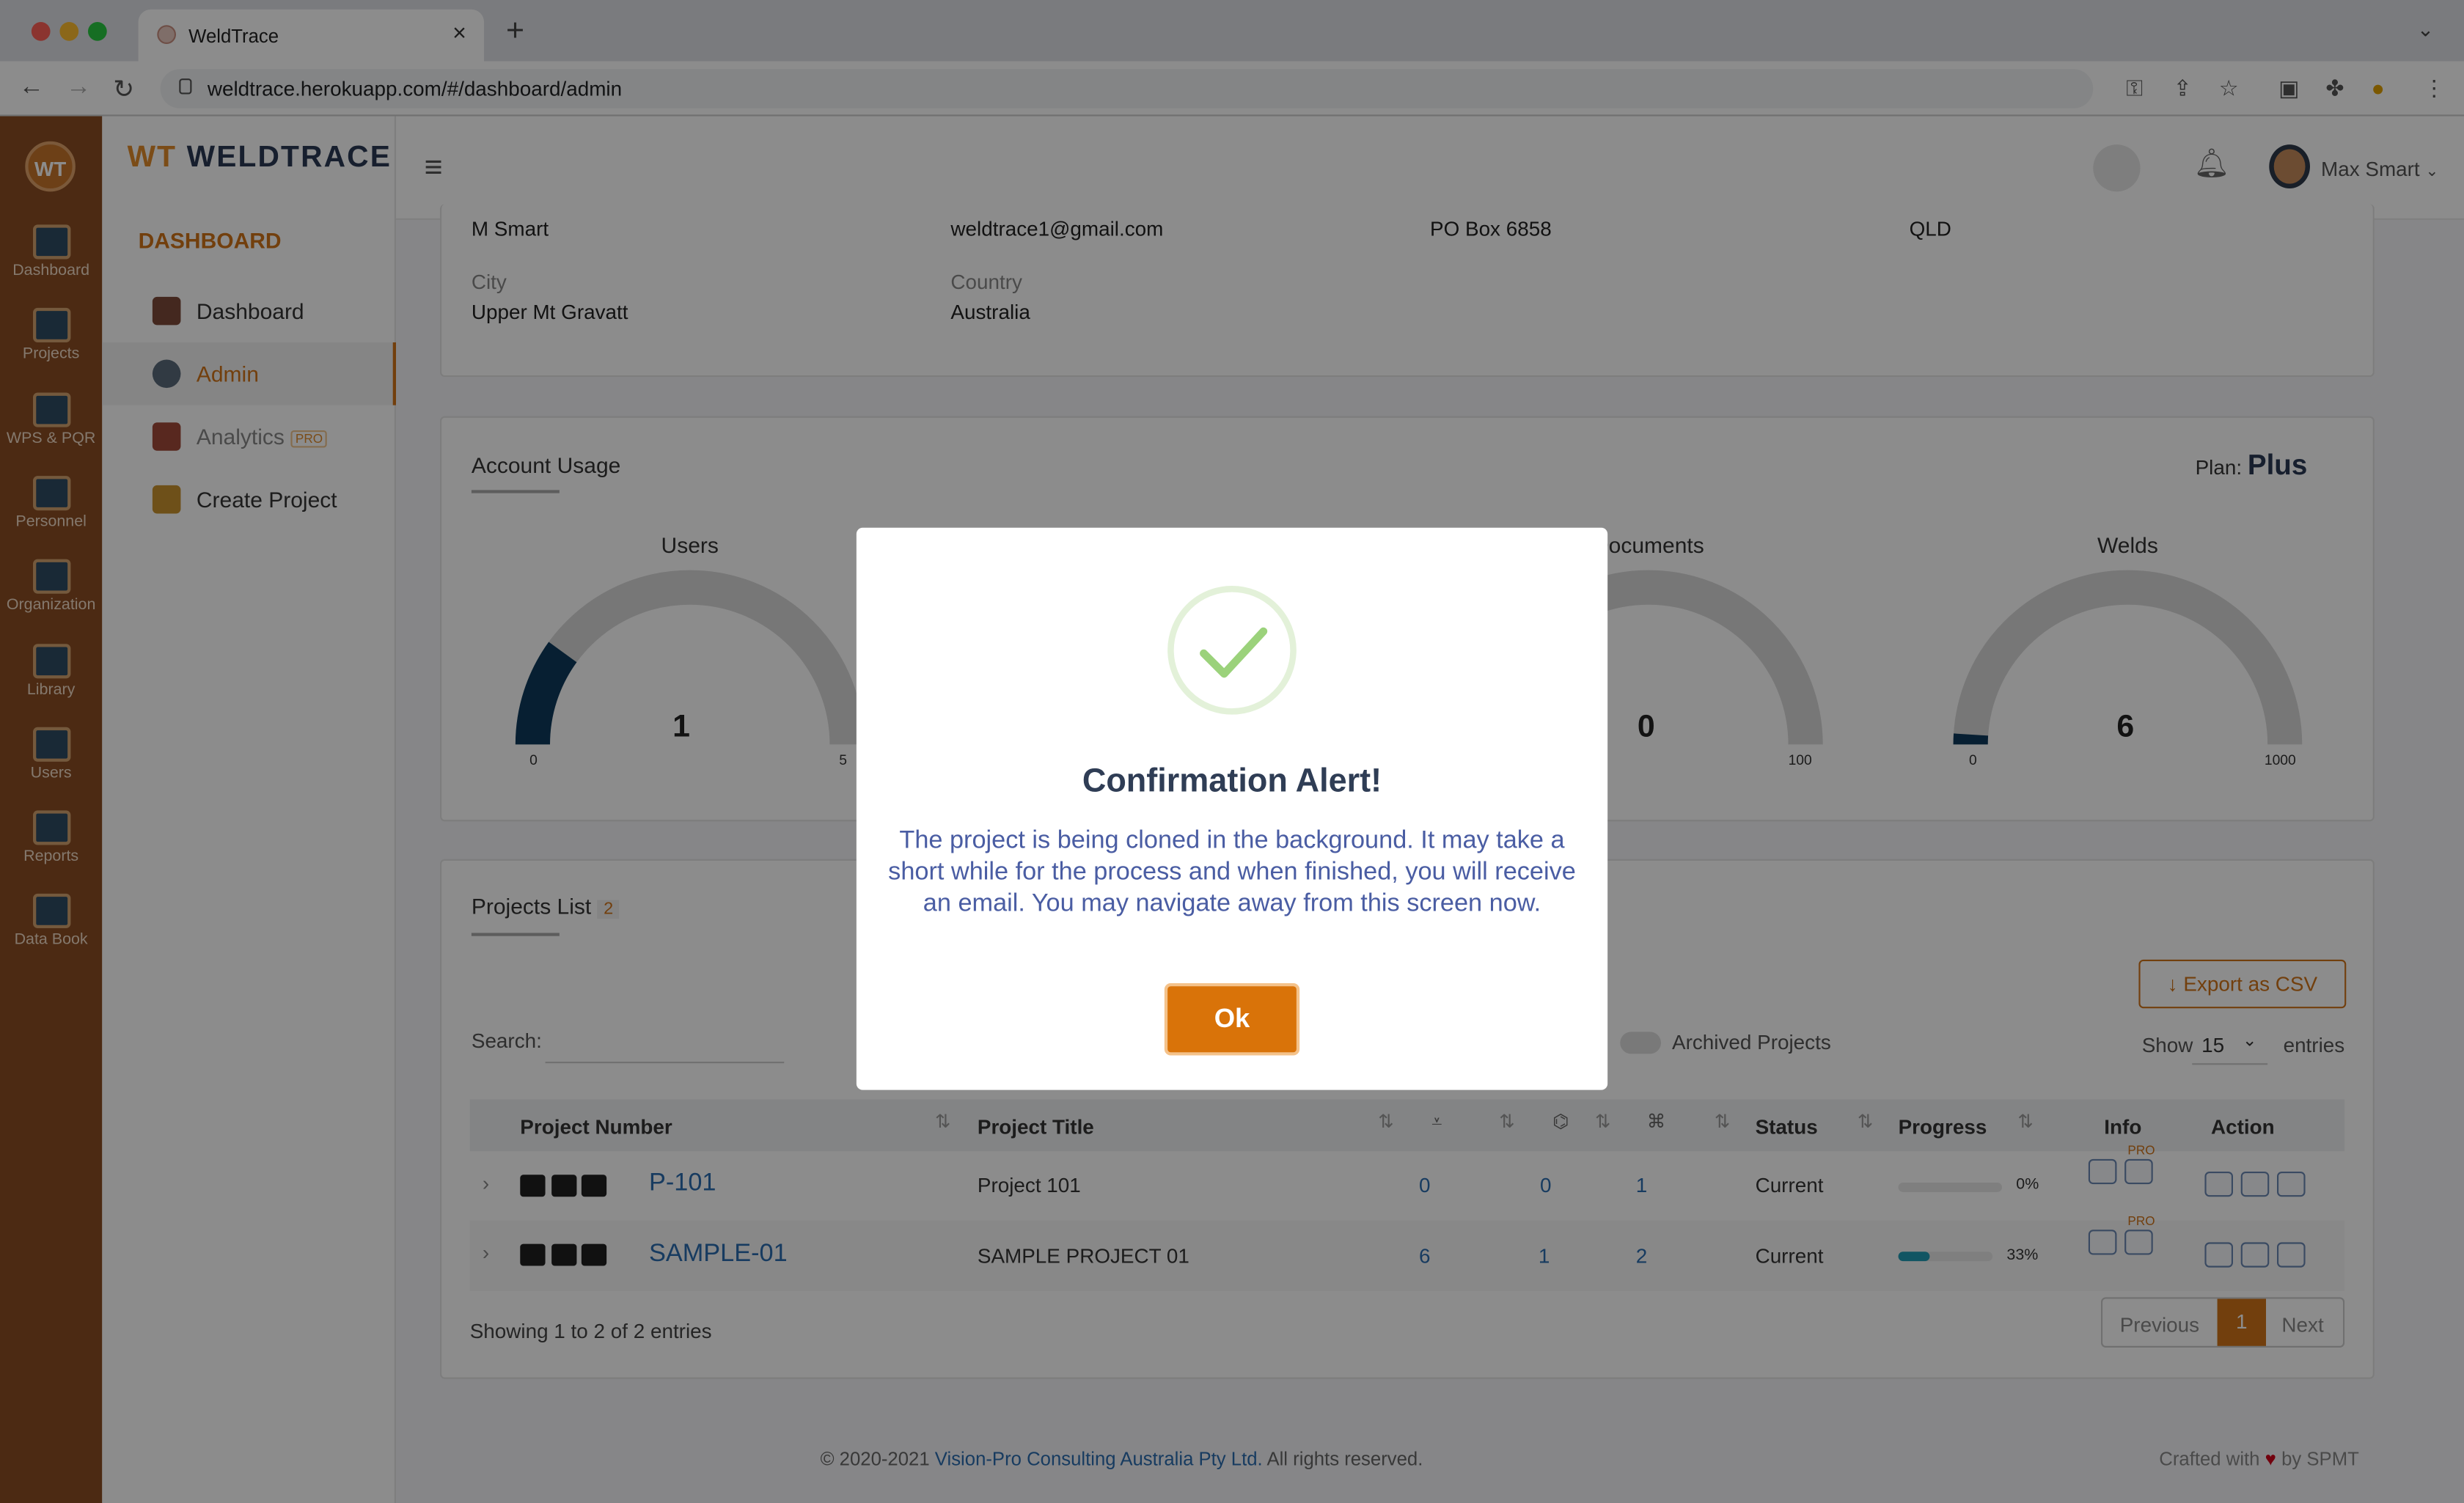 The image size is (2464, 1503). What do you see at coordinates (1232, 650) in the screenshot?
I see `success-check-icon` at bounding box center [1232, 650].